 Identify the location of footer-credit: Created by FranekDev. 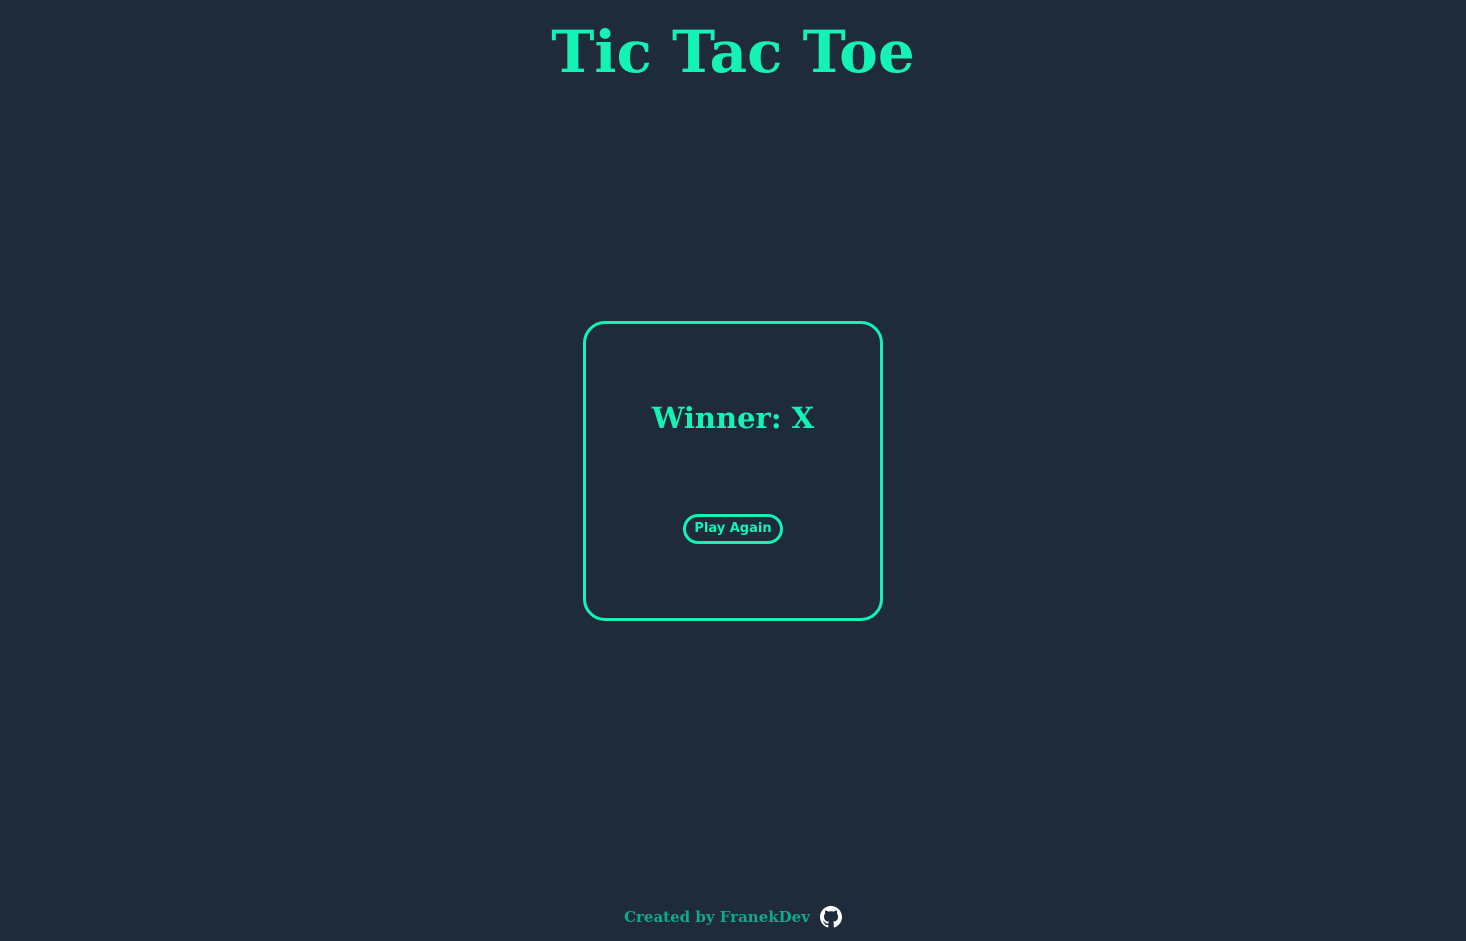
(717, 917).